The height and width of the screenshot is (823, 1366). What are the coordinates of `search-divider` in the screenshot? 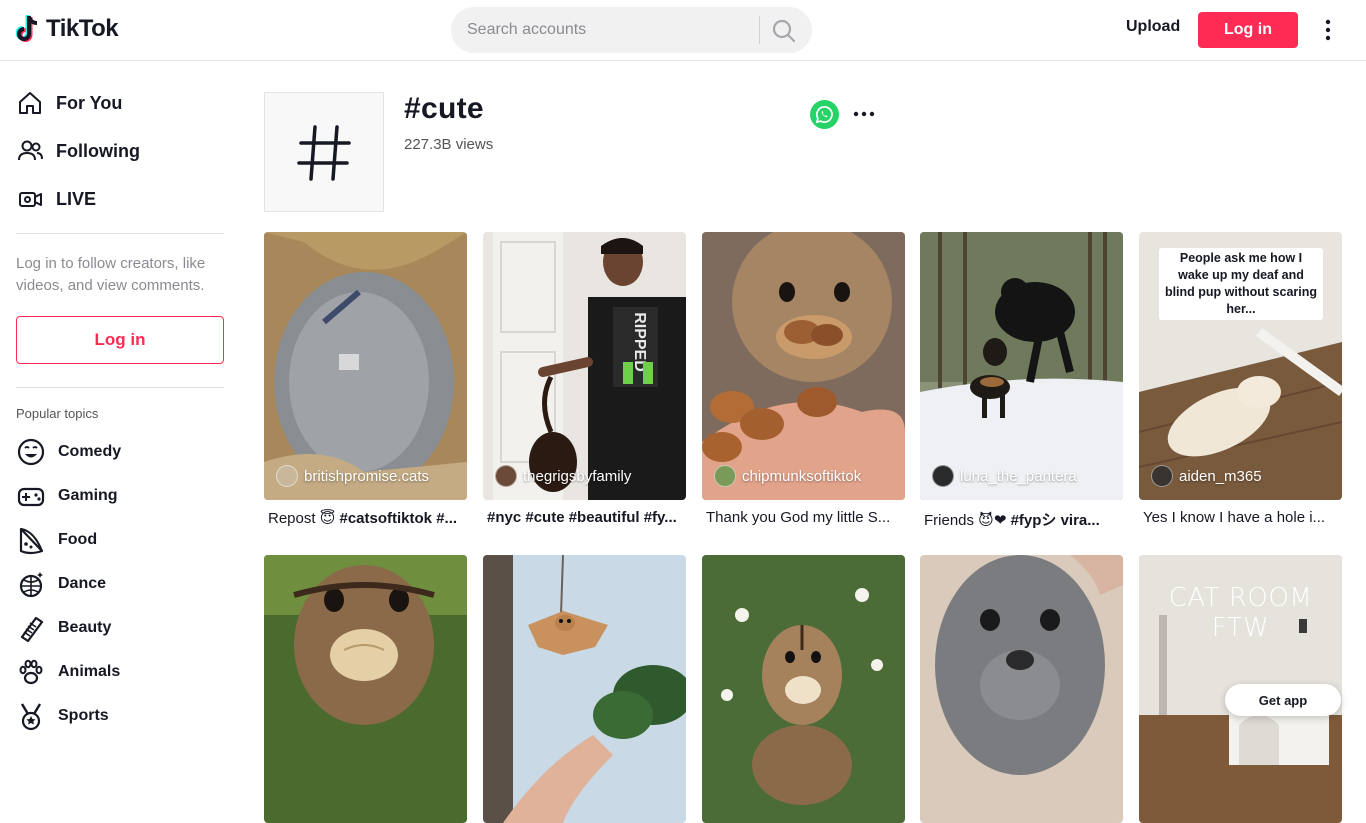 It's located at (759, 30).